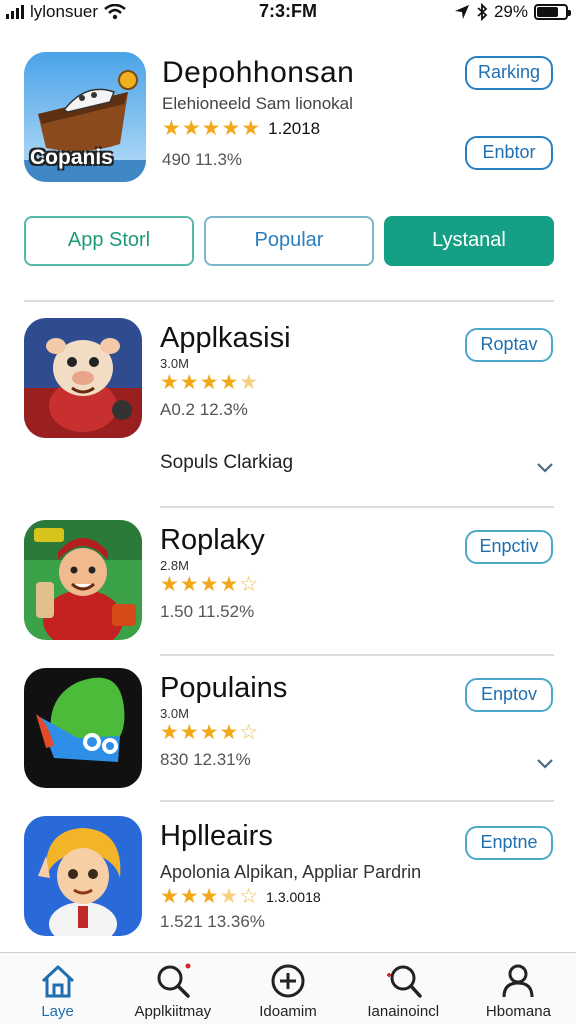  Describe the element at coordinates (509, 547) in the screenshot. I see `get-button: Enpctiv` at that location.